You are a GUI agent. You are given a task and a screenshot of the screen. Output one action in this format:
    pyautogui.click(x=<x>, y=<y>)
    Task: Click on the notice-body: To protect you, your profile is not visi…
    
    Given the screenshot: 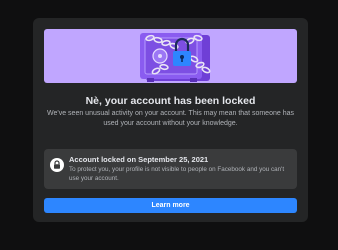 What is the action you would take?
    pyautogui.click(x=177, y=174)
    